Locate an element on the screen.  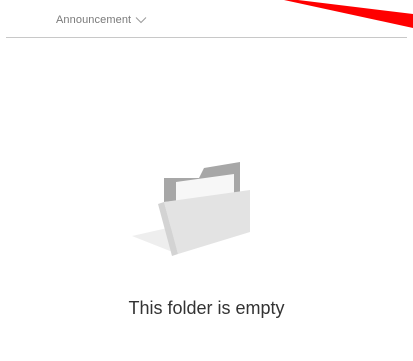
chevron-down-icon is located at coordinates (141, 20).